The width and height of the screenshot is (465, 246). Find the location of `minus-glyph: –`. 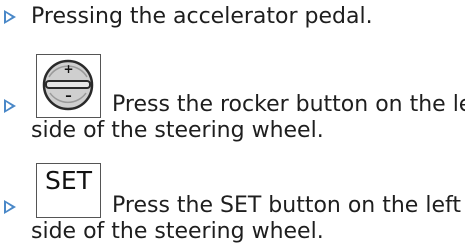

minus-glyph: – is located at coordinates (68, 96).